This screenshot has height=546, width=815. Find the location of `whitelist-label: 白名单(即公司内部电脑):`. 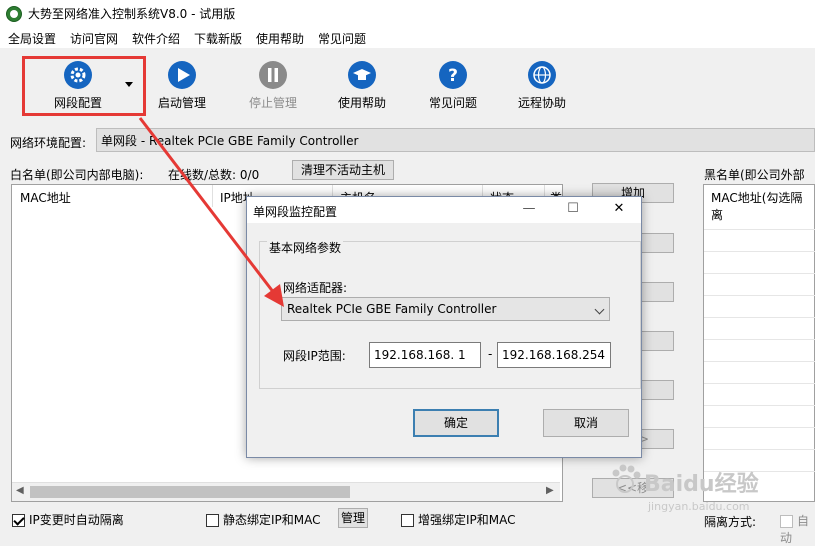

whitelist-label: 白名单(即公司内部电脑): is located at coordinates (77, 175).